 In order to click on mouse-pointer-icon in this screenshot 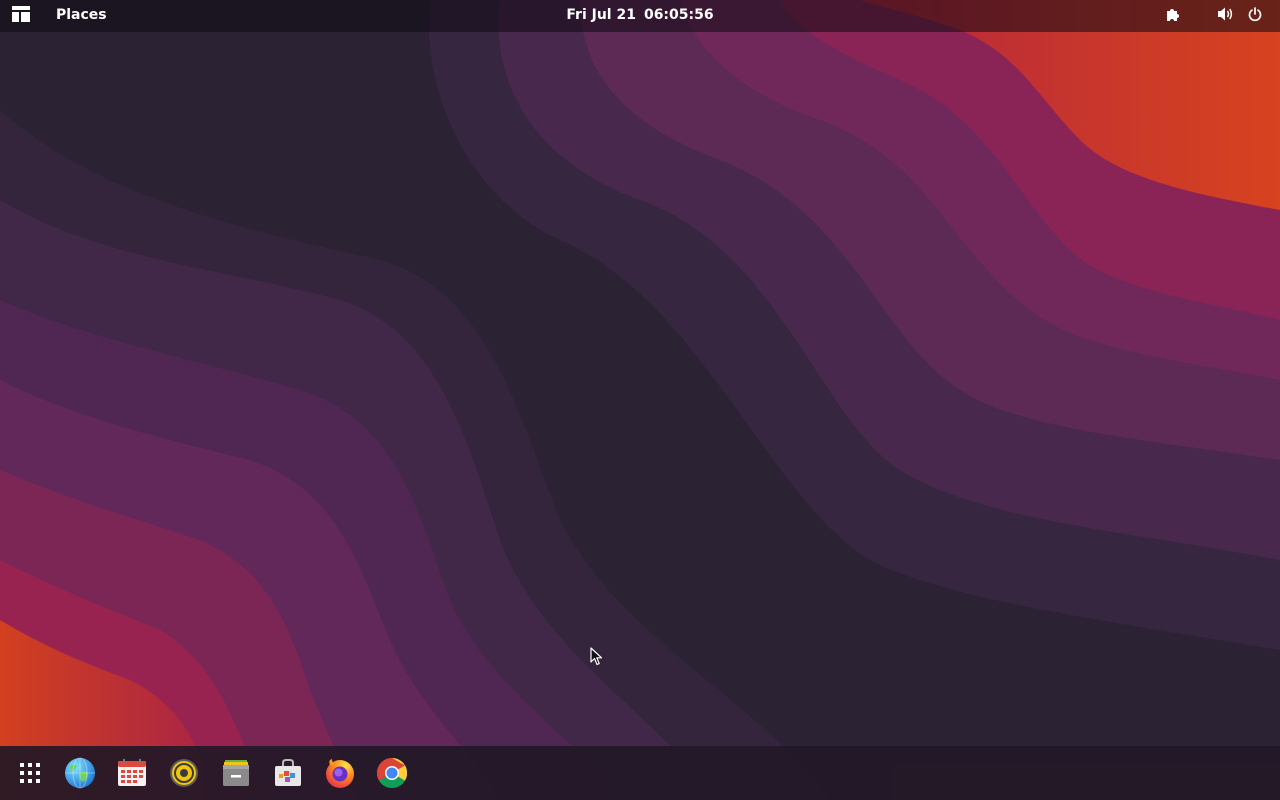, I will do `click(597, 657)`.